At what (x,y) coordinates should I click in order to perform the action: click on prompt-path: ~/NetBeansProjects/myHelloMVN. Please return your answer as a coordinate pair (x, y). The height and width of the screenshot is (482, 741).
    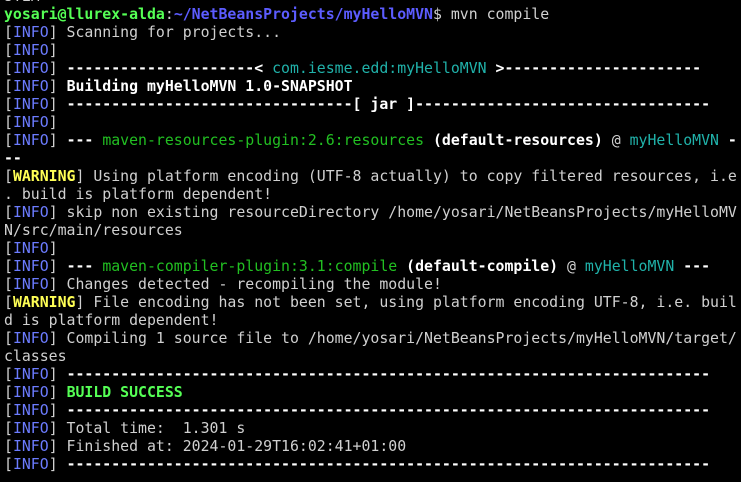
    Looking at the image, I should click on (303, 14).